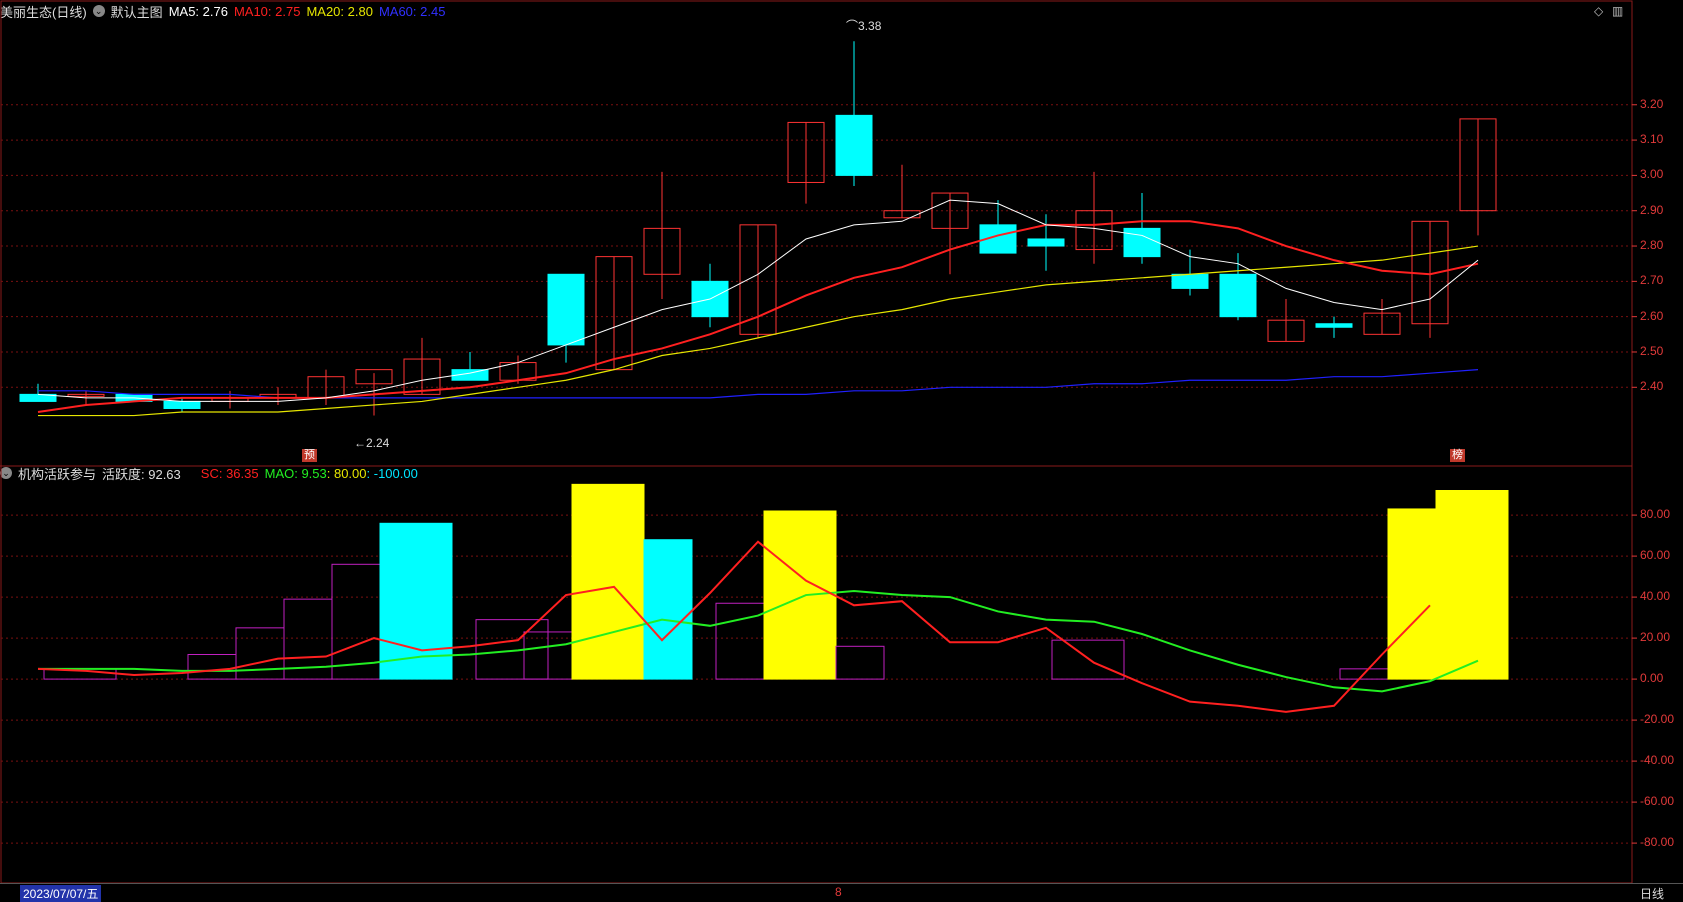 This screenshot has width=1683, height=902. Describe the element at coordinates (1655, 514) in the screenshot. I see `osc-tick-label: 80.00` at that location.